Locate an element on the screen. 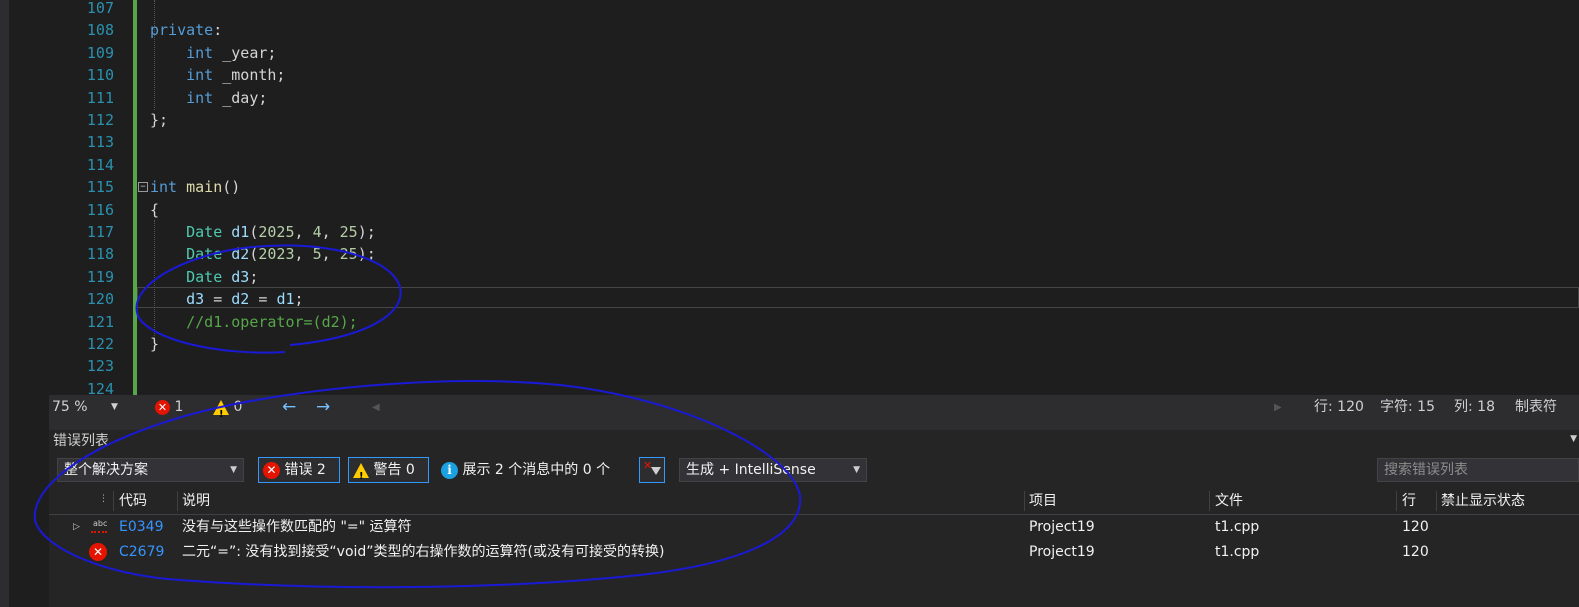 The width and height of the screenshot is (1579, 607). line-number: 110 is located at coordinates (100, 75).